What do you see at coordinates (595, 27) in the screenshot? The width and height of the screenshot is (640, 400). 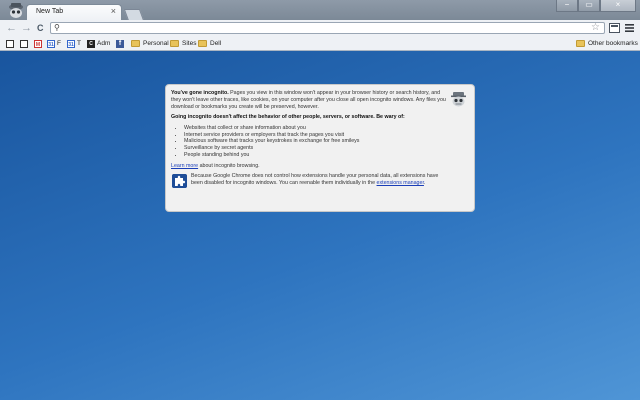 I see `star-icon: ☆` at bounding box center [595, 27].